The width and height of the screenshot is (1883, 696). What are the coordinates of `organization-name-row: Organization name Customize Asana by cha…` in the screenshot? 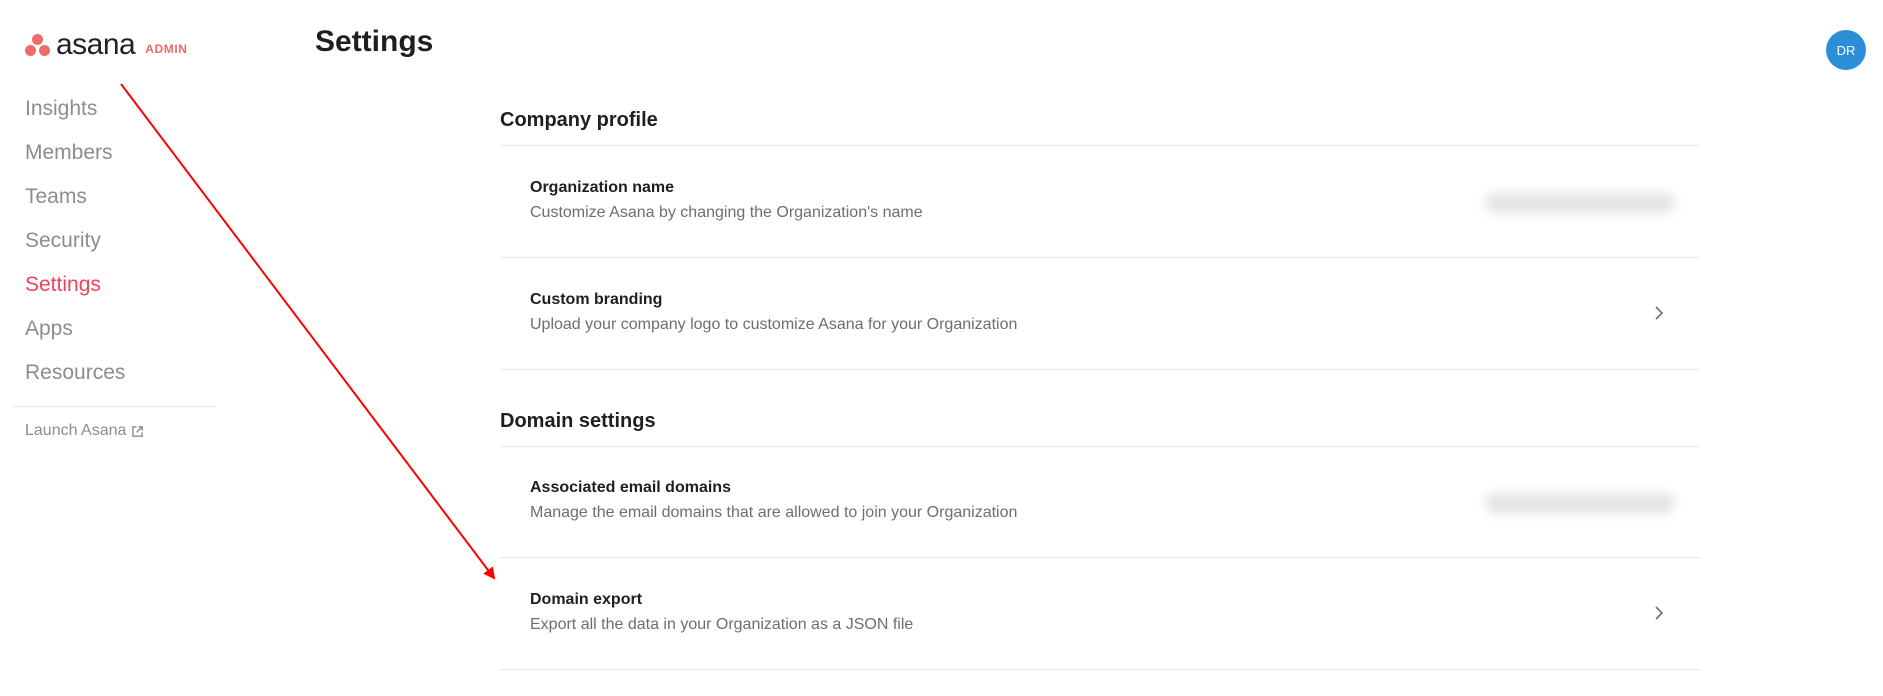 It's located at (1100, 202).